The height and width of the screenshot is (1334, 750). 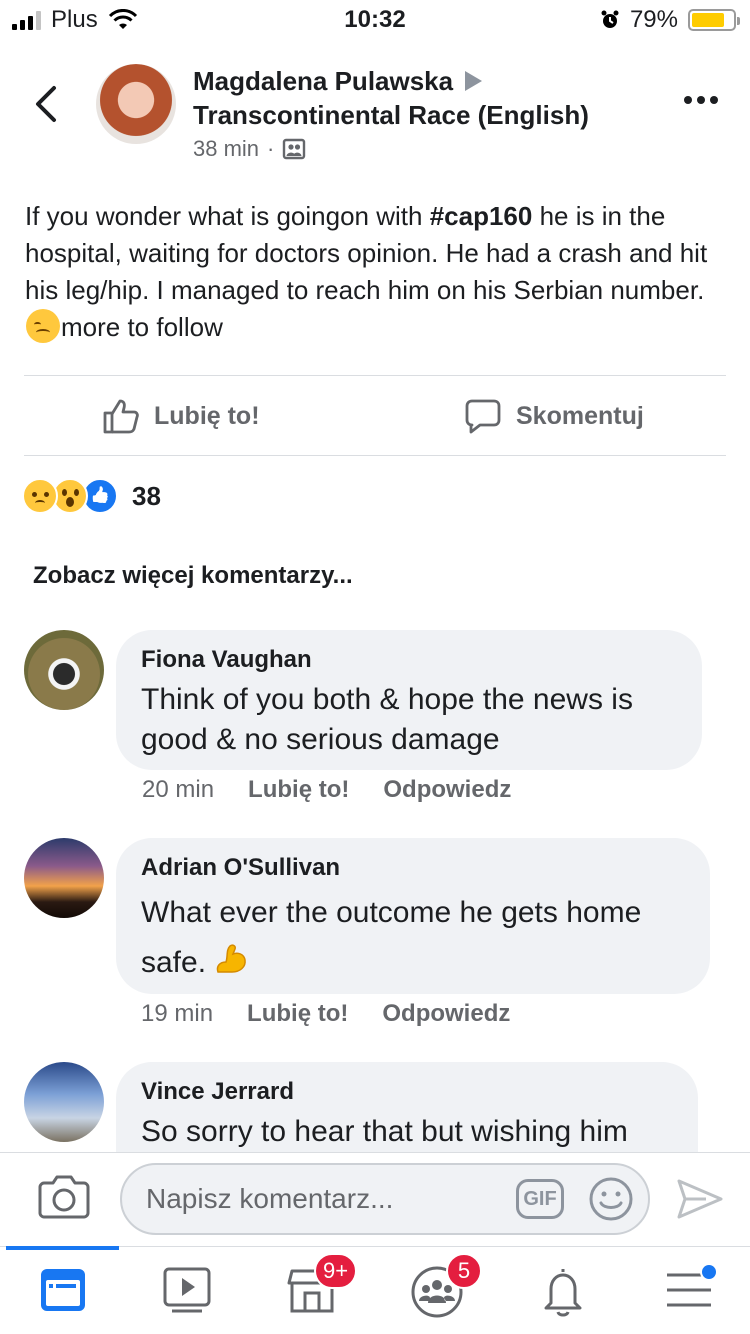 What do you see at coordinates (700, 1199) in the screenshot?
I see `send-icon` at bounding box center [700, 1199].